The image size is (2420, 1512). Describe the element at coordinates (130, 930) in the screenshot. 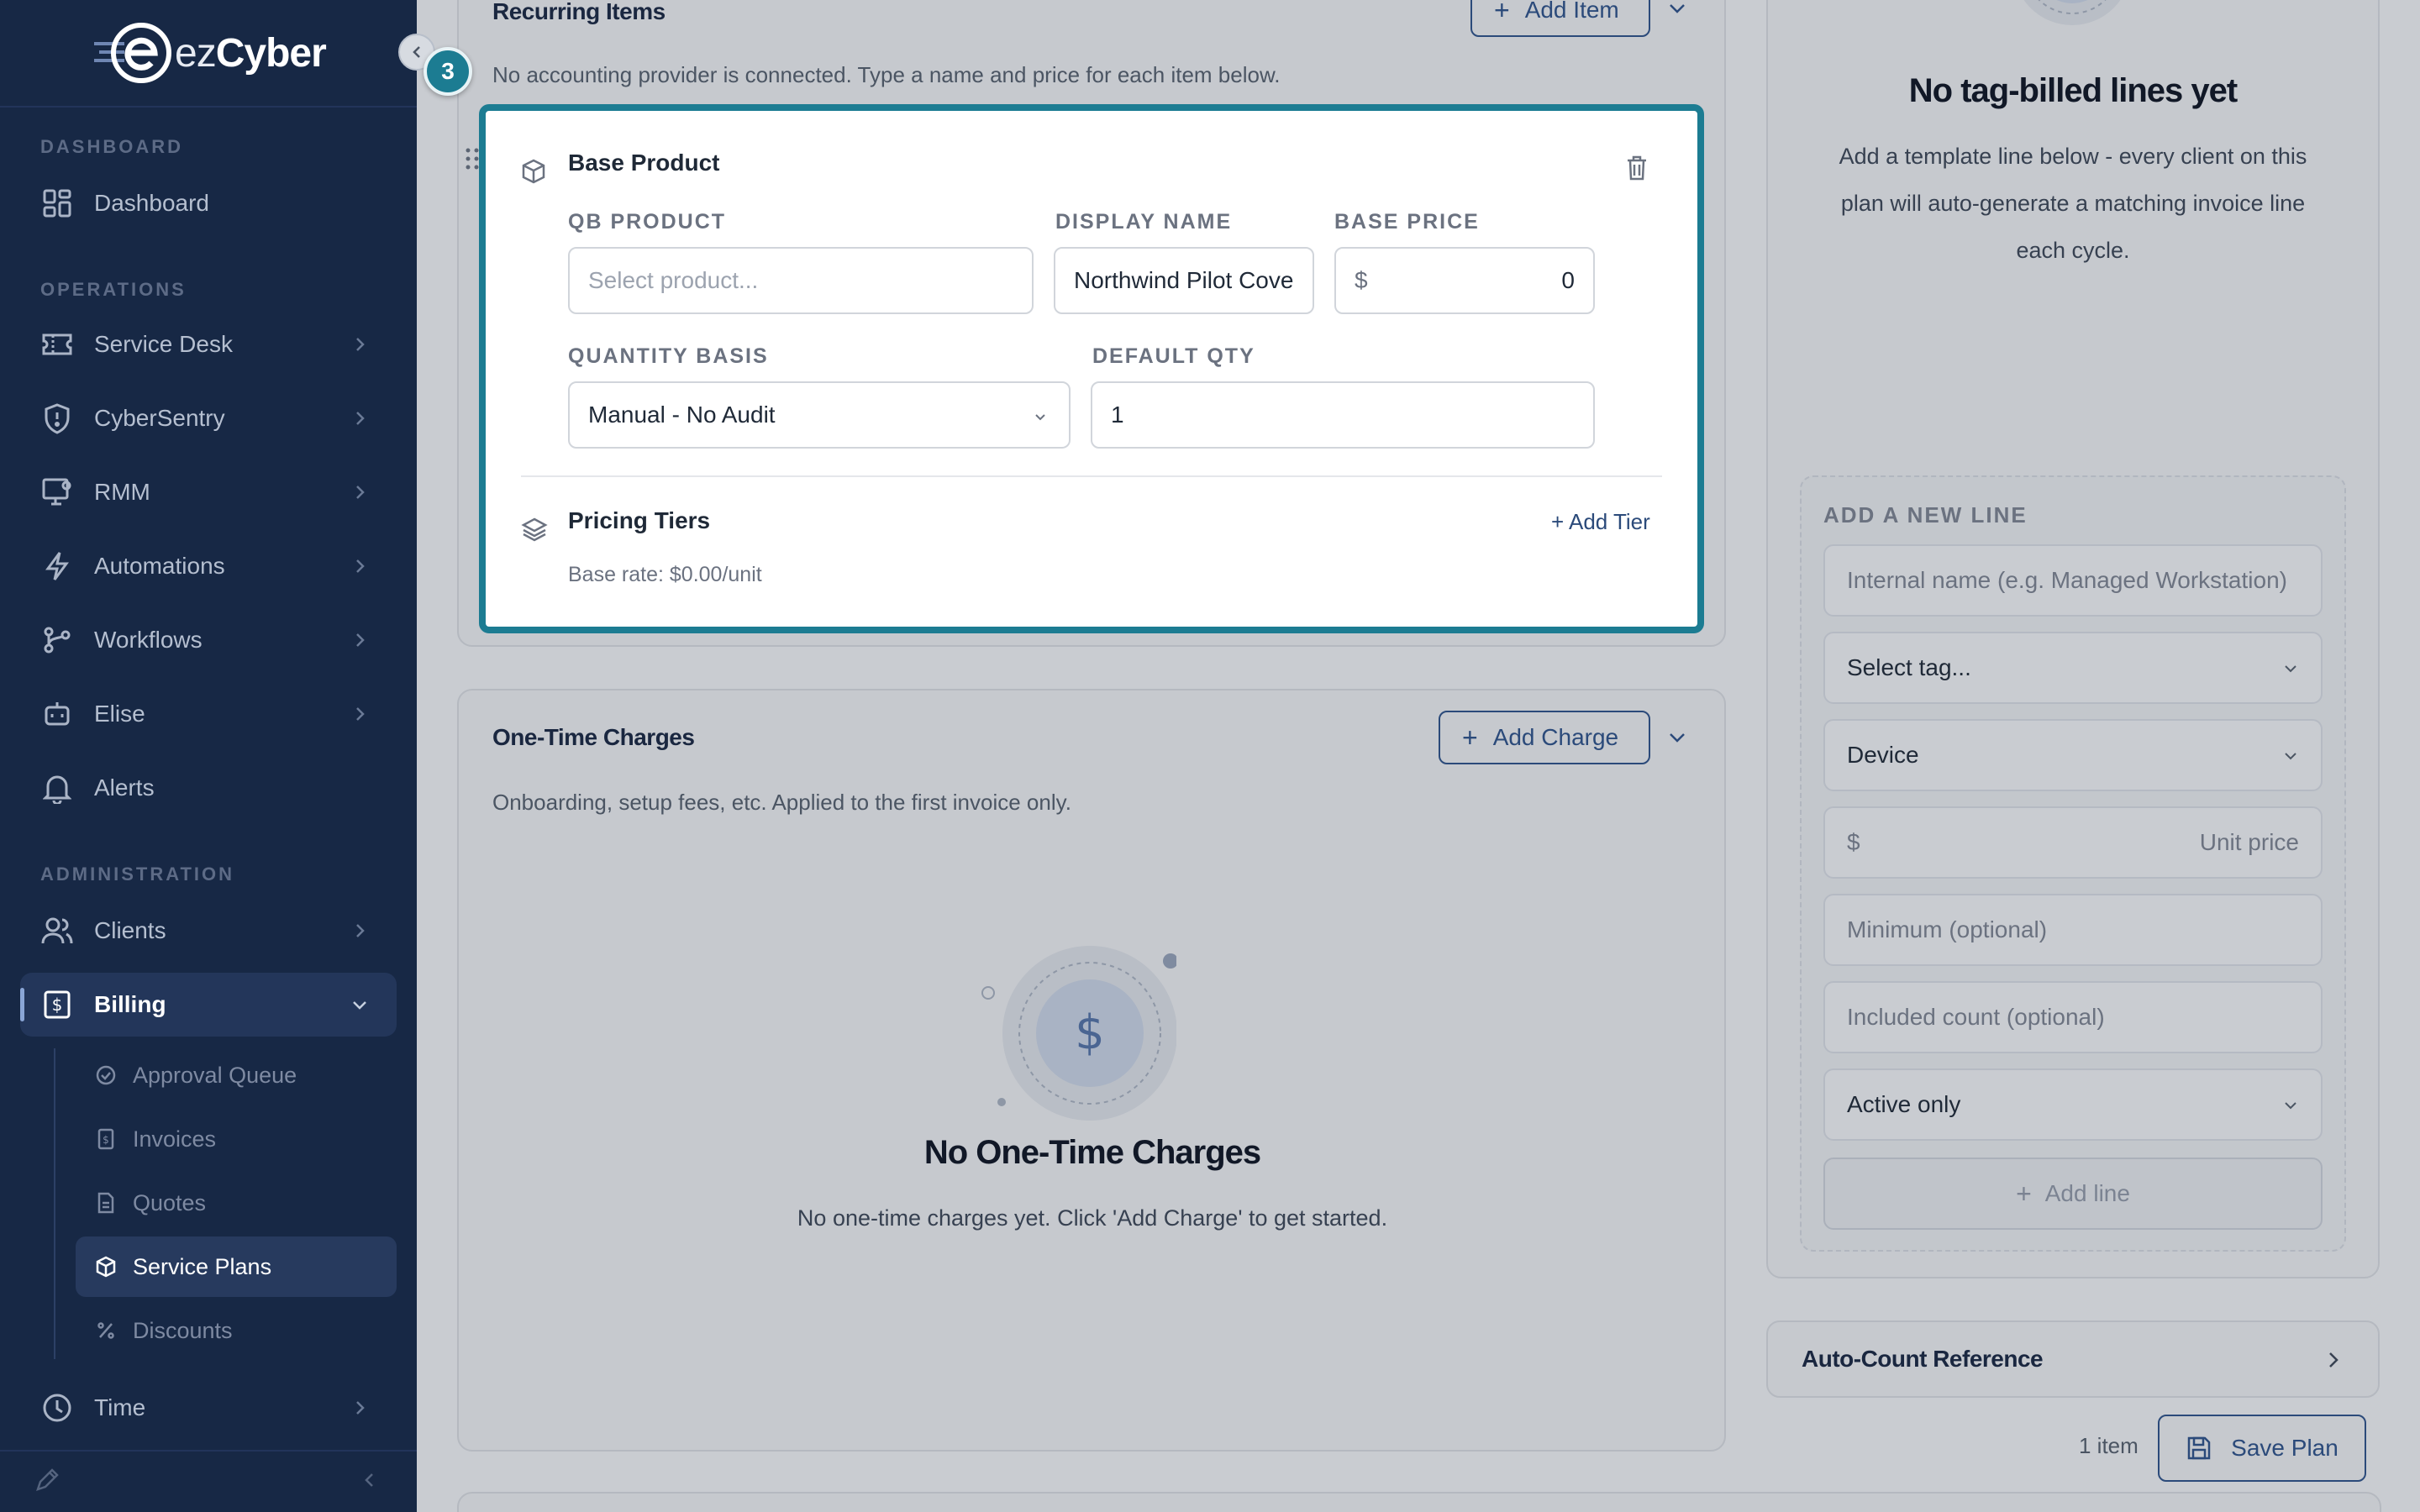

I see `sidebar-item-label: Clients` at that location.